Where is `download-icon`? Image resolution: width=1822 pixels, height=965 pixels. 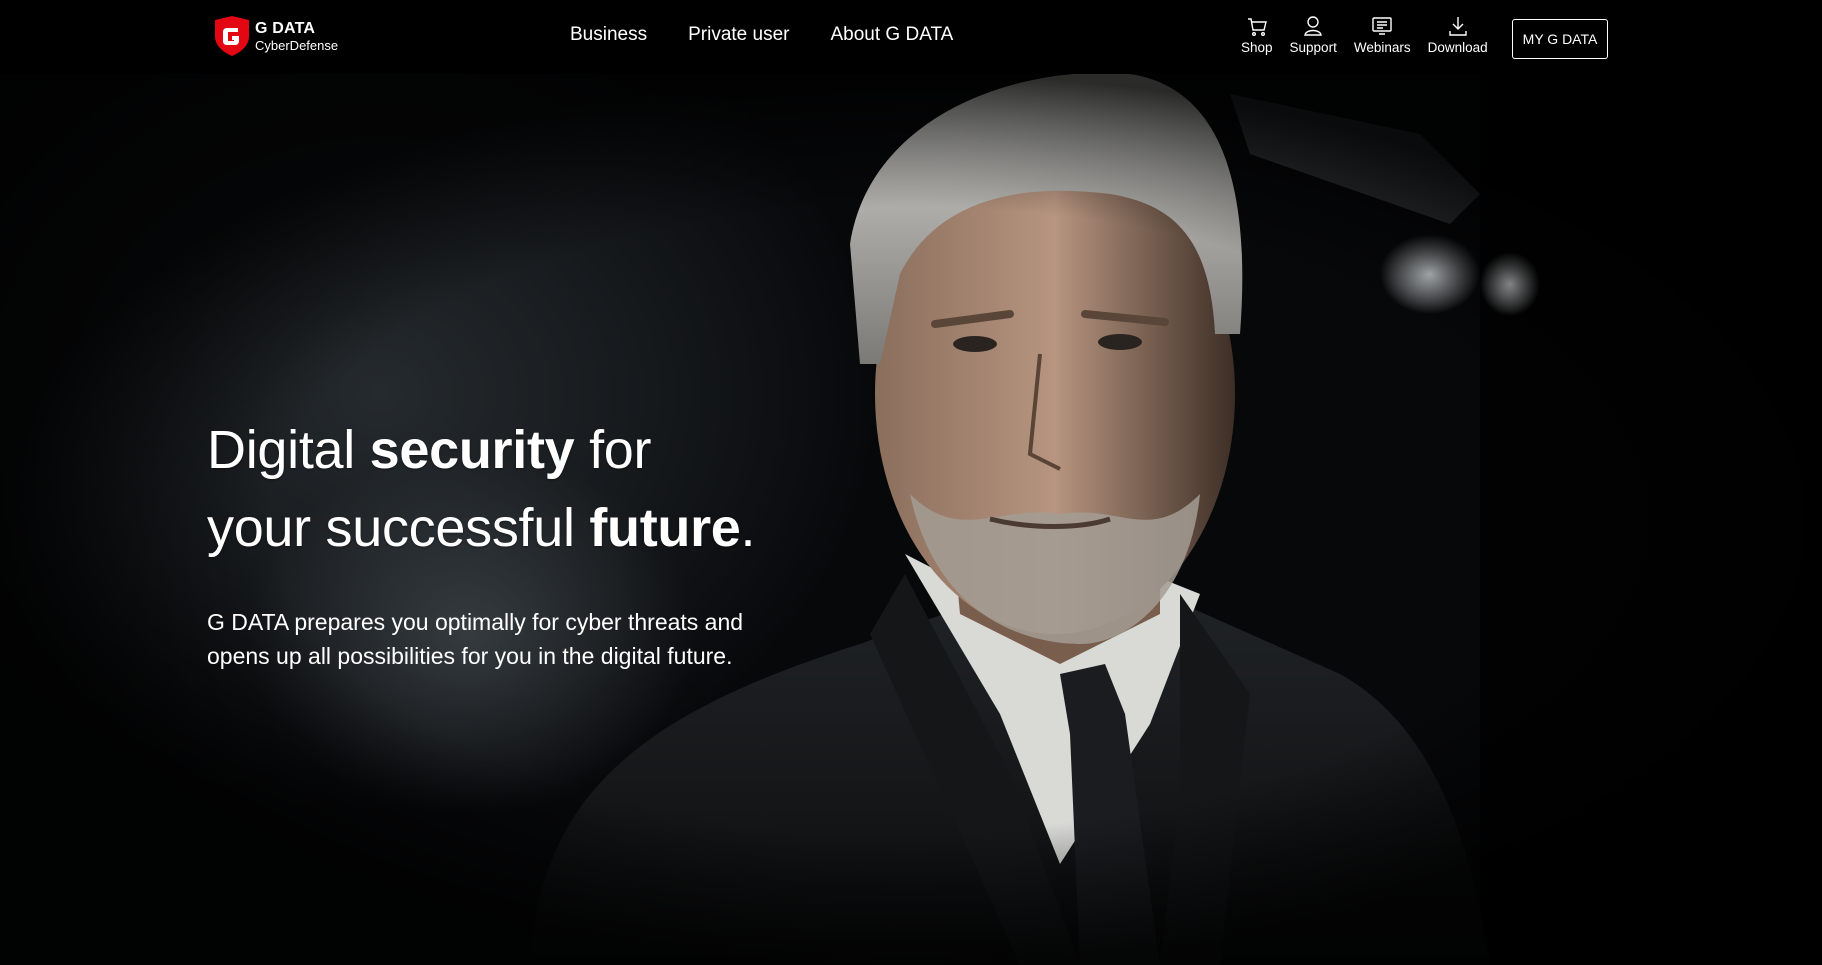 download-icon is located at coordinates (1457, 26).